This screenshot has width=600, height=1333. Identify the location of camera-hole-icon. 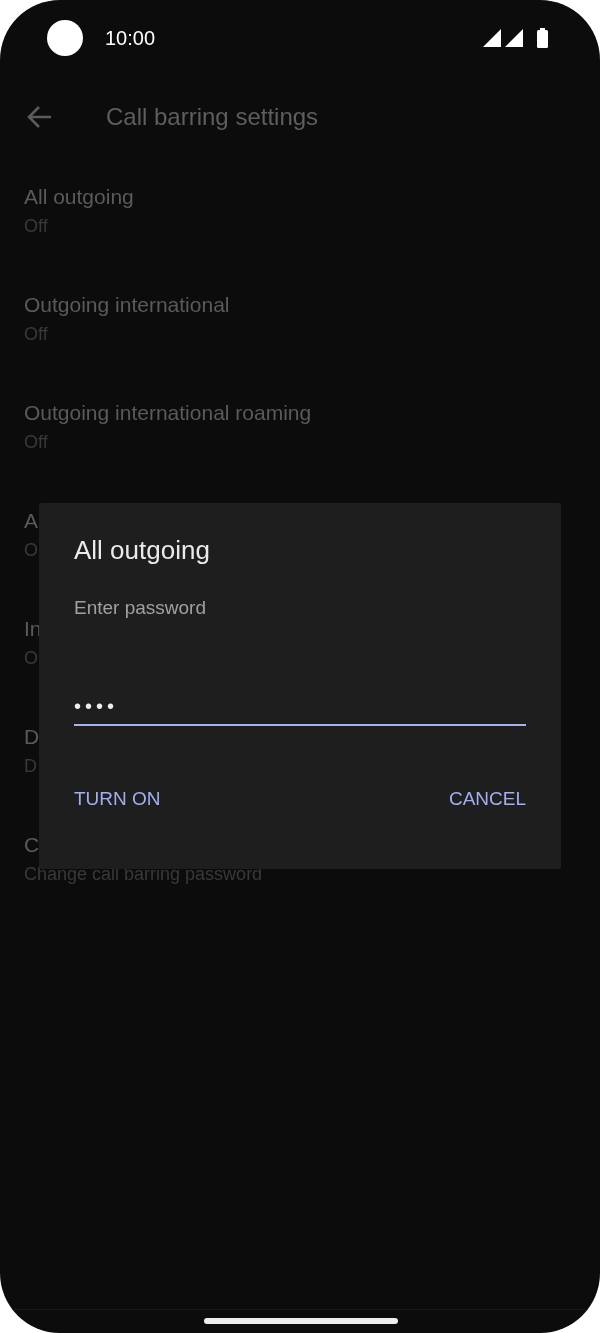
(65, 38).